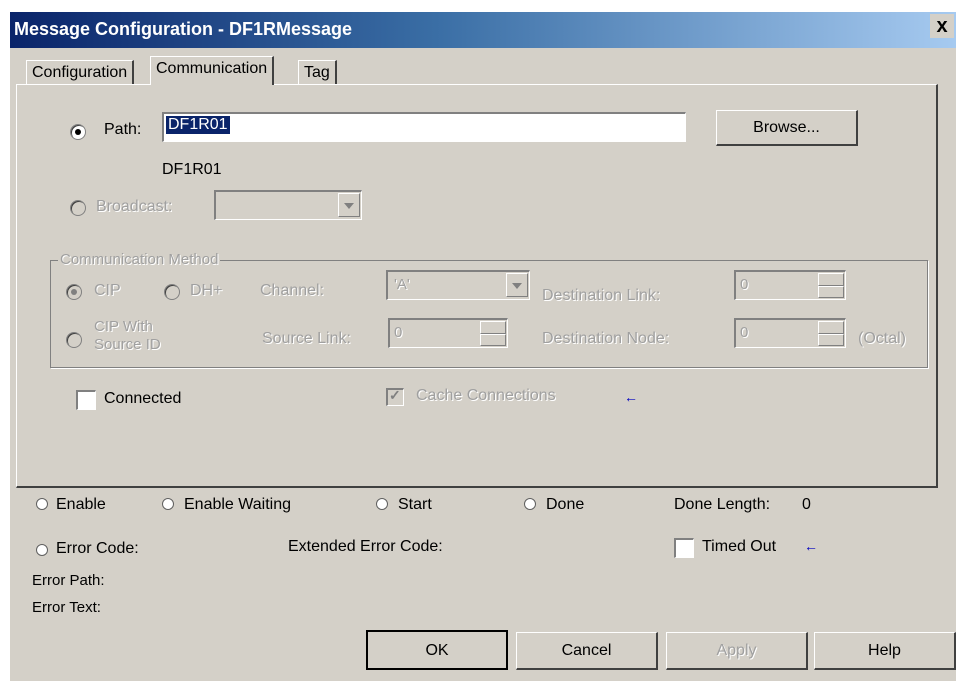 Image resolution: width=956 pixels, height=681 pixels. I want to click on source-link-spin-buttons, so click(493, 333).